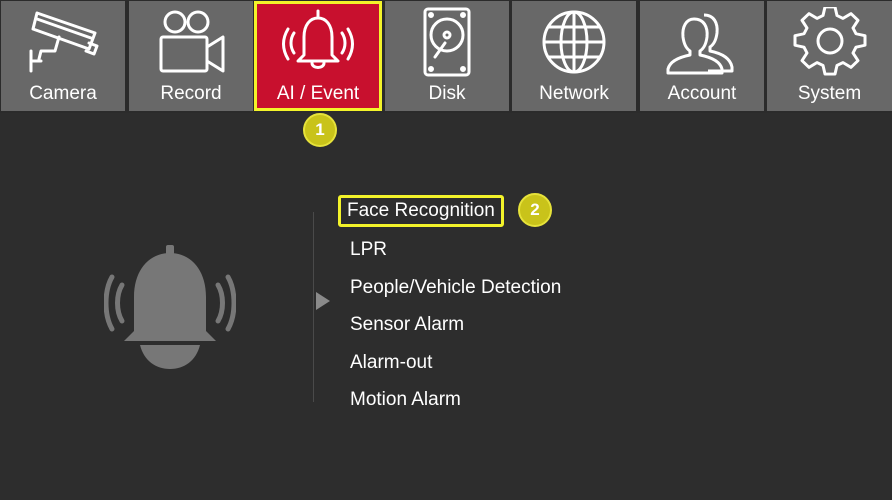 The height and width of the screenshot is (500, 892). I want to click on menu-item-alarm-out: Alarm-out, so click(390, 363).